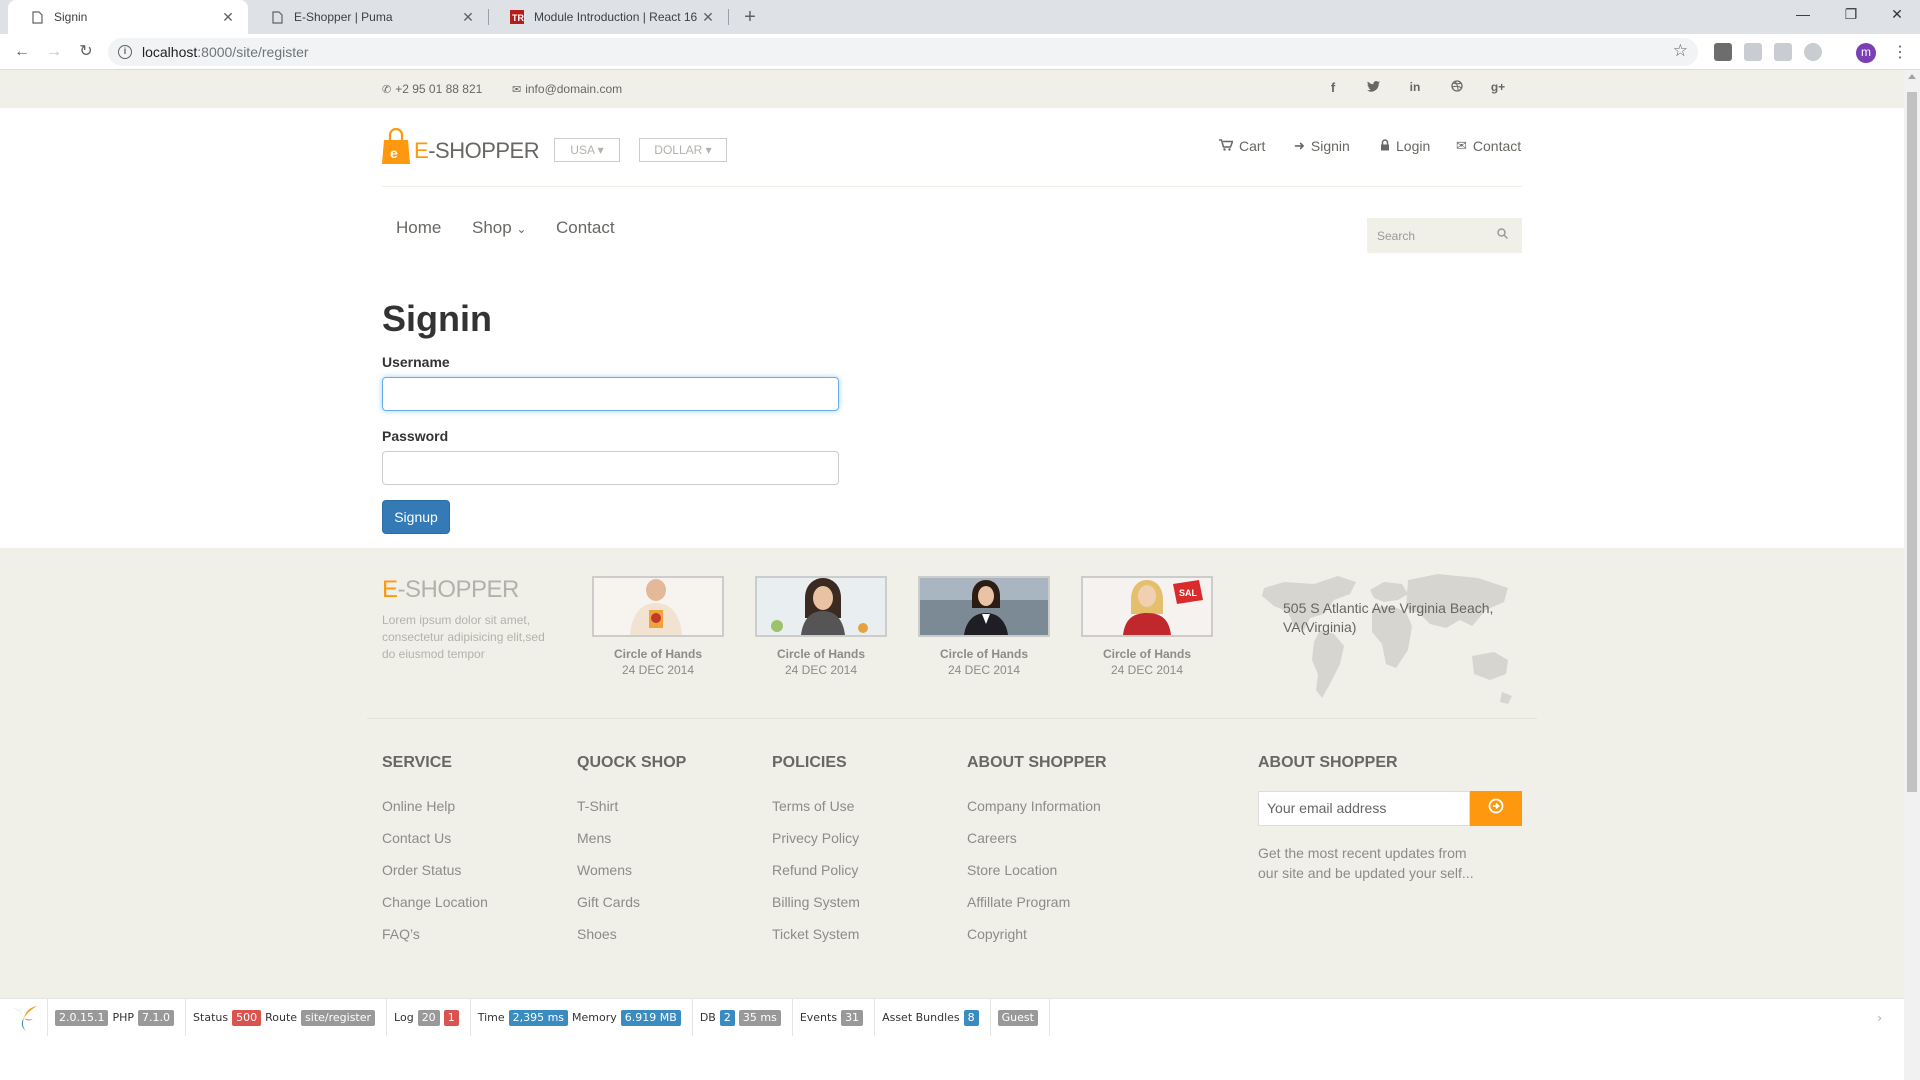  I want to click on log-count-badge: 20, so click(428, 1017).